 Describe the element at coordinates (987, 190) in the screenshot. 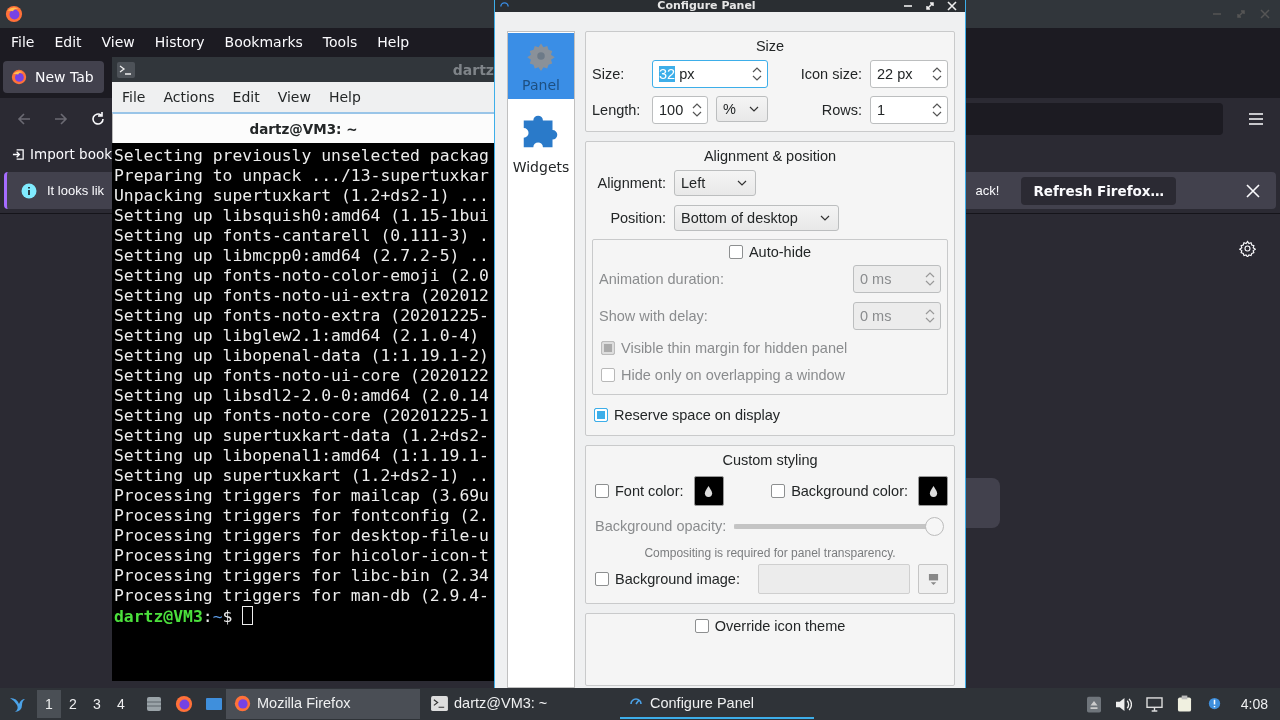

I see `notification-text: ack!` at that location.